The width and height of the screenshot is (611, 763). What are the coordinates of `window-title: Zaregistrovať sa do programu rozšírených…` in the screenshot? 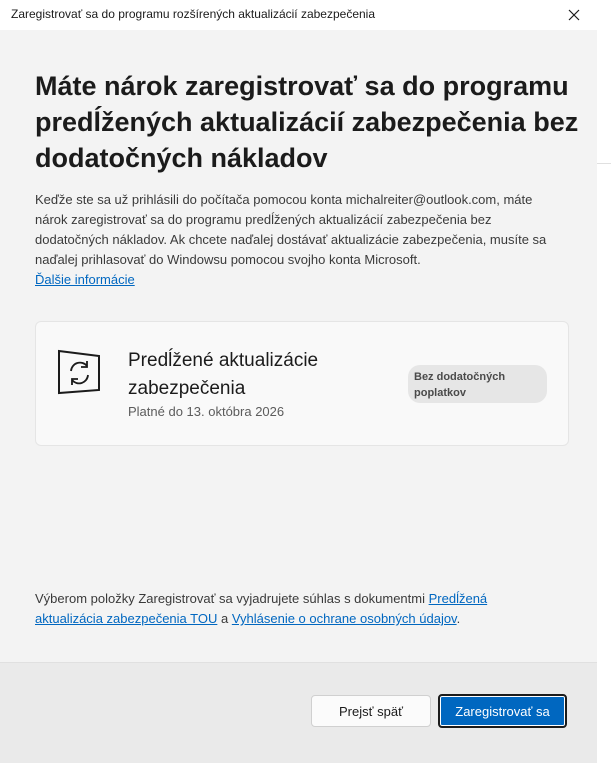 It's located at (193, 14).